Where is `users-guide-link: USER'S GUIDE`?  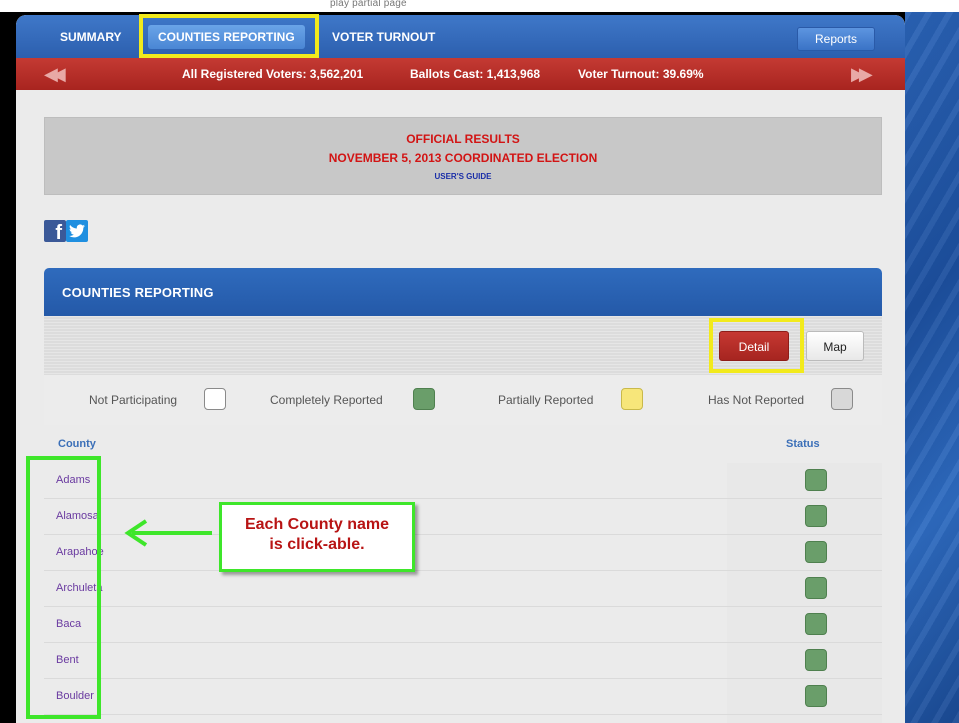
users-guide-link: USER'S GUIDE is located at coordinates (463, 176).